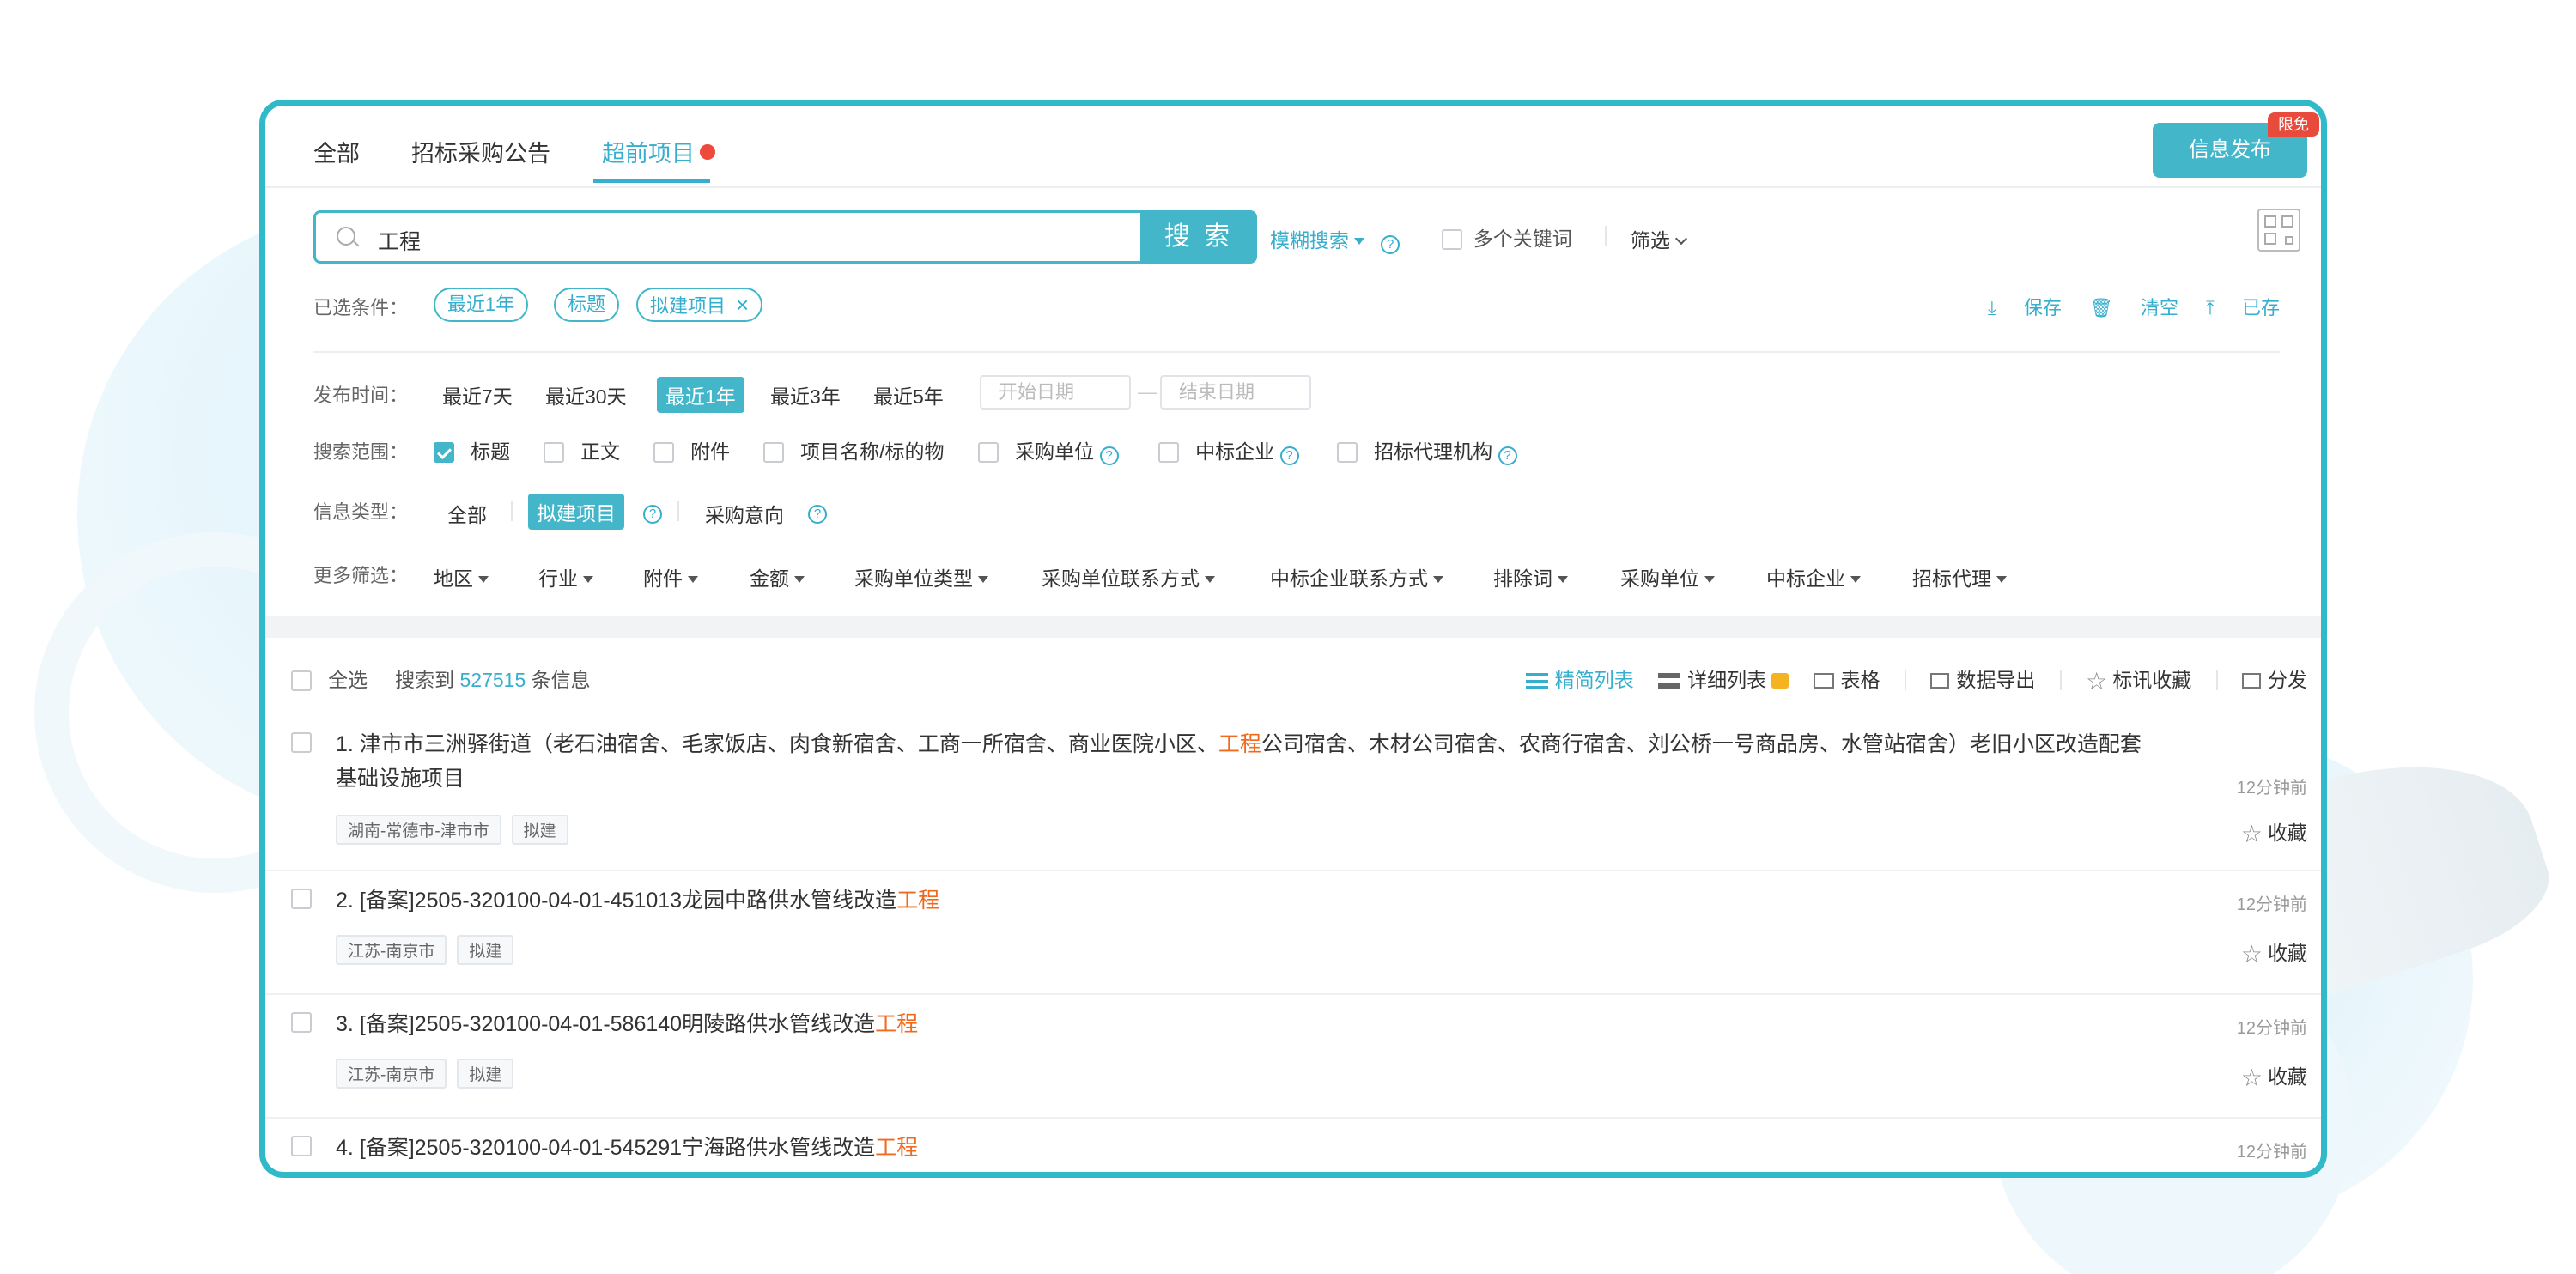 This screenshot has width=2576, height=1274. What do you see at coordinates (336, 151) in the screenshot?
I see `tab-all: 全部` at bounding box center [336, 151].